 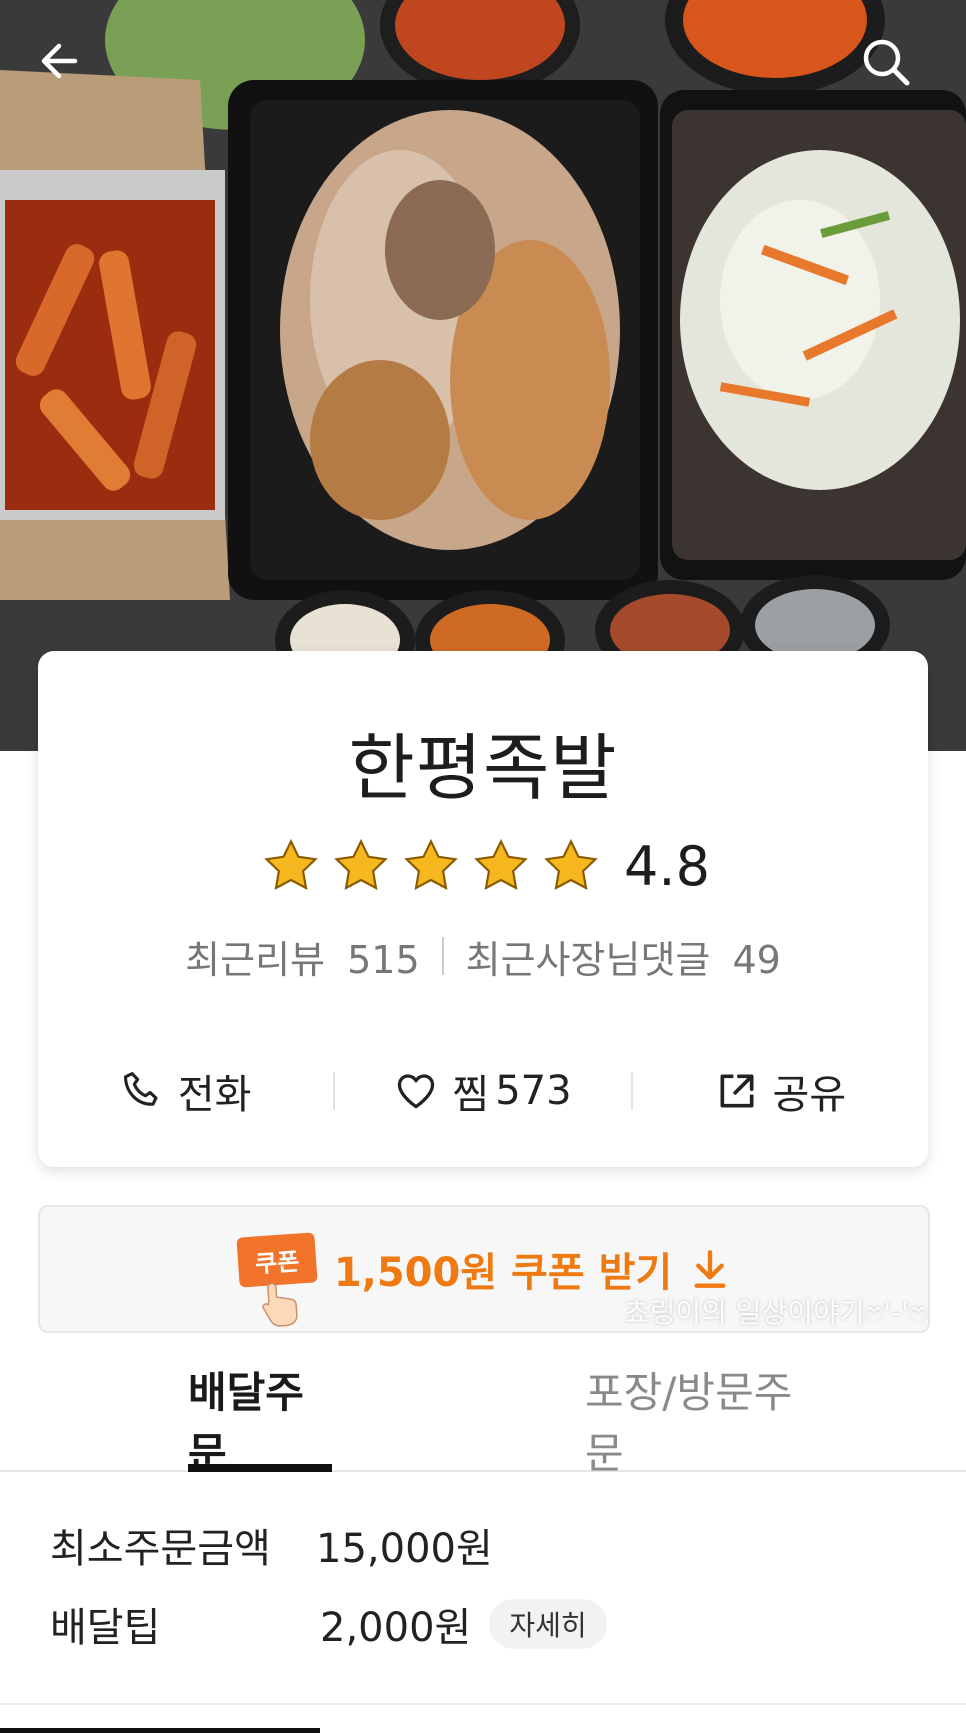 I want to click on favorite-button: 찜 573, so click(x=482, y=1091).